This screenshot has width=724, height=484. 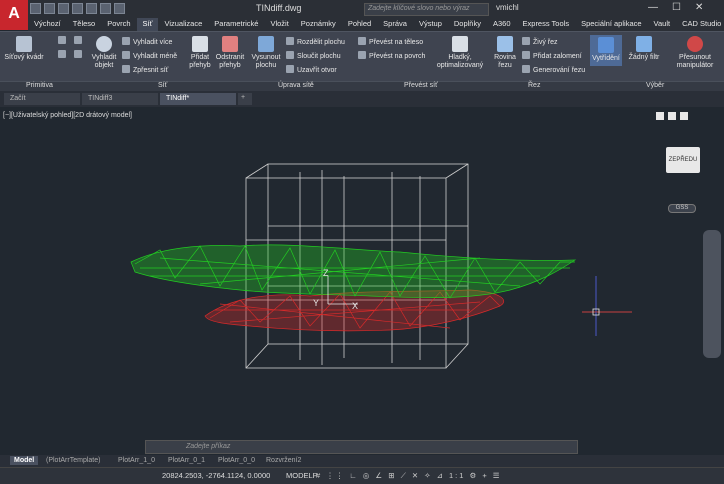 I want to click on print-icon, so click(x=91, y=8).